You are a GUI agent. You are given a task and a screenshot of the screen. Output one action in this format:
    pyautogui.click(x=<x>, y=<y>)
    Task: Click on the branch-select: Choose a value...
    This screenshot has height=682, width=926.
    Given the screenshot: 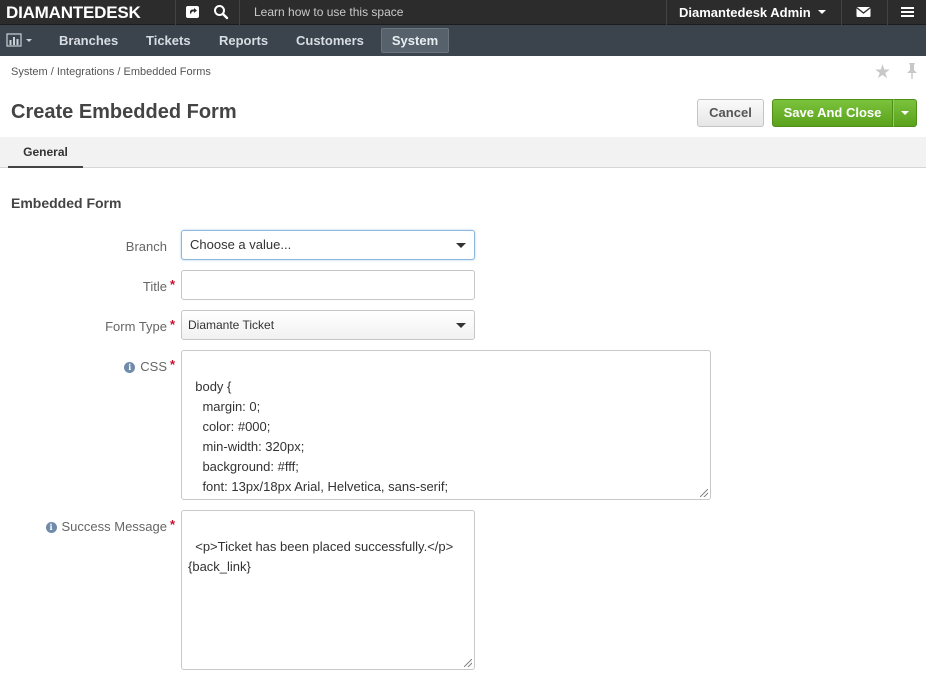 What is the action you would take?
    pyautogui.click(x=328, y=245)
    